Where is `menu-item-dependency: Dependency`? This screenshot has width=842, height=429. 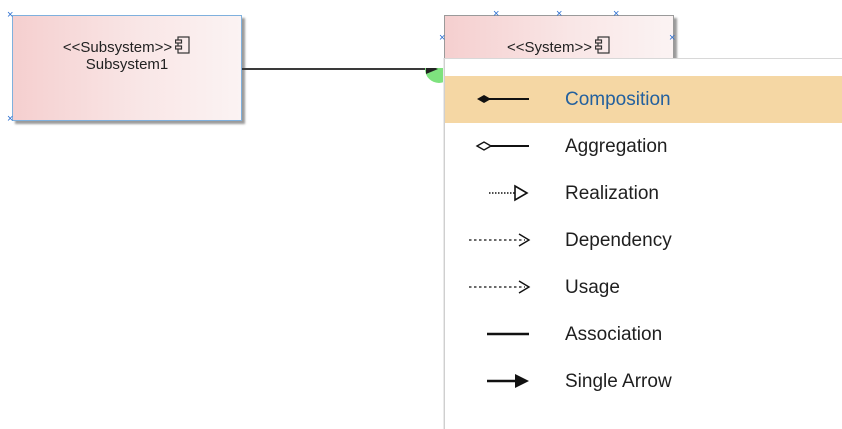
menu-item-dependency: Dependency is located at coordinates (643, 240).